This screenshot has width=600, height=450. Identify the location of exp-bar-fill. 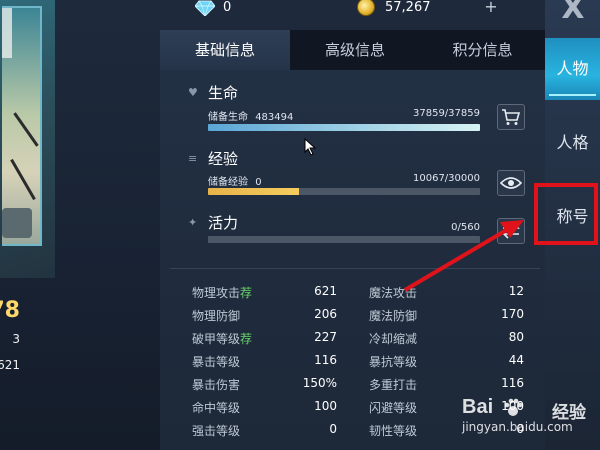
(254, 191).